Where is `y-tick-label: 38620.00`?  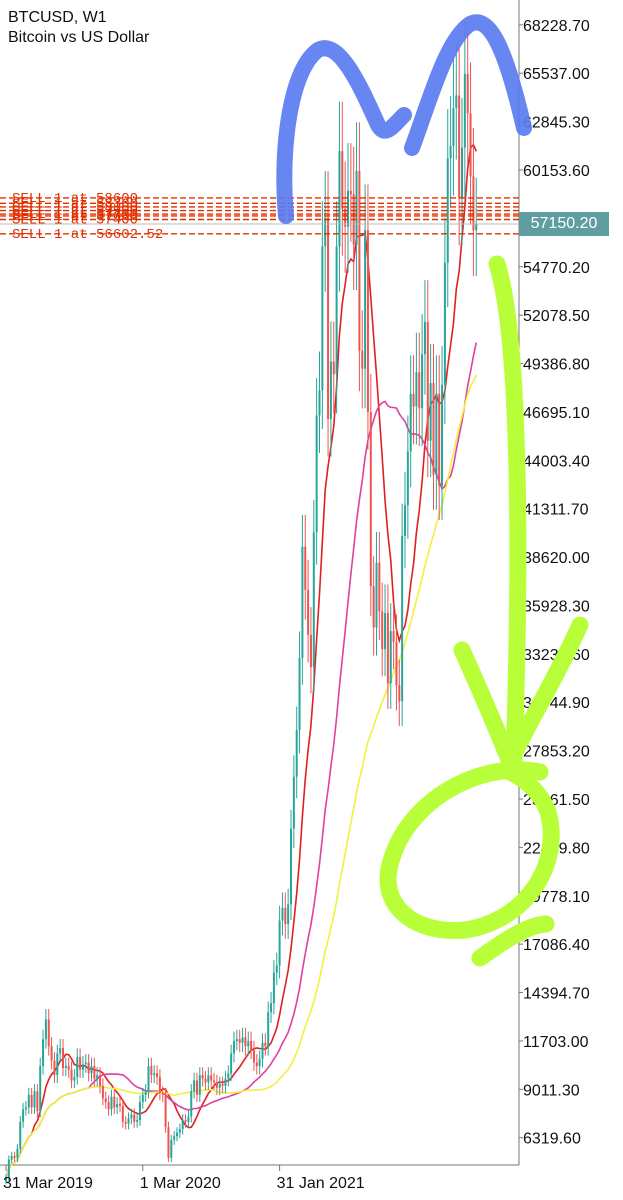 y-tick-label: 38620.00 is located at coordinates (556, 558).